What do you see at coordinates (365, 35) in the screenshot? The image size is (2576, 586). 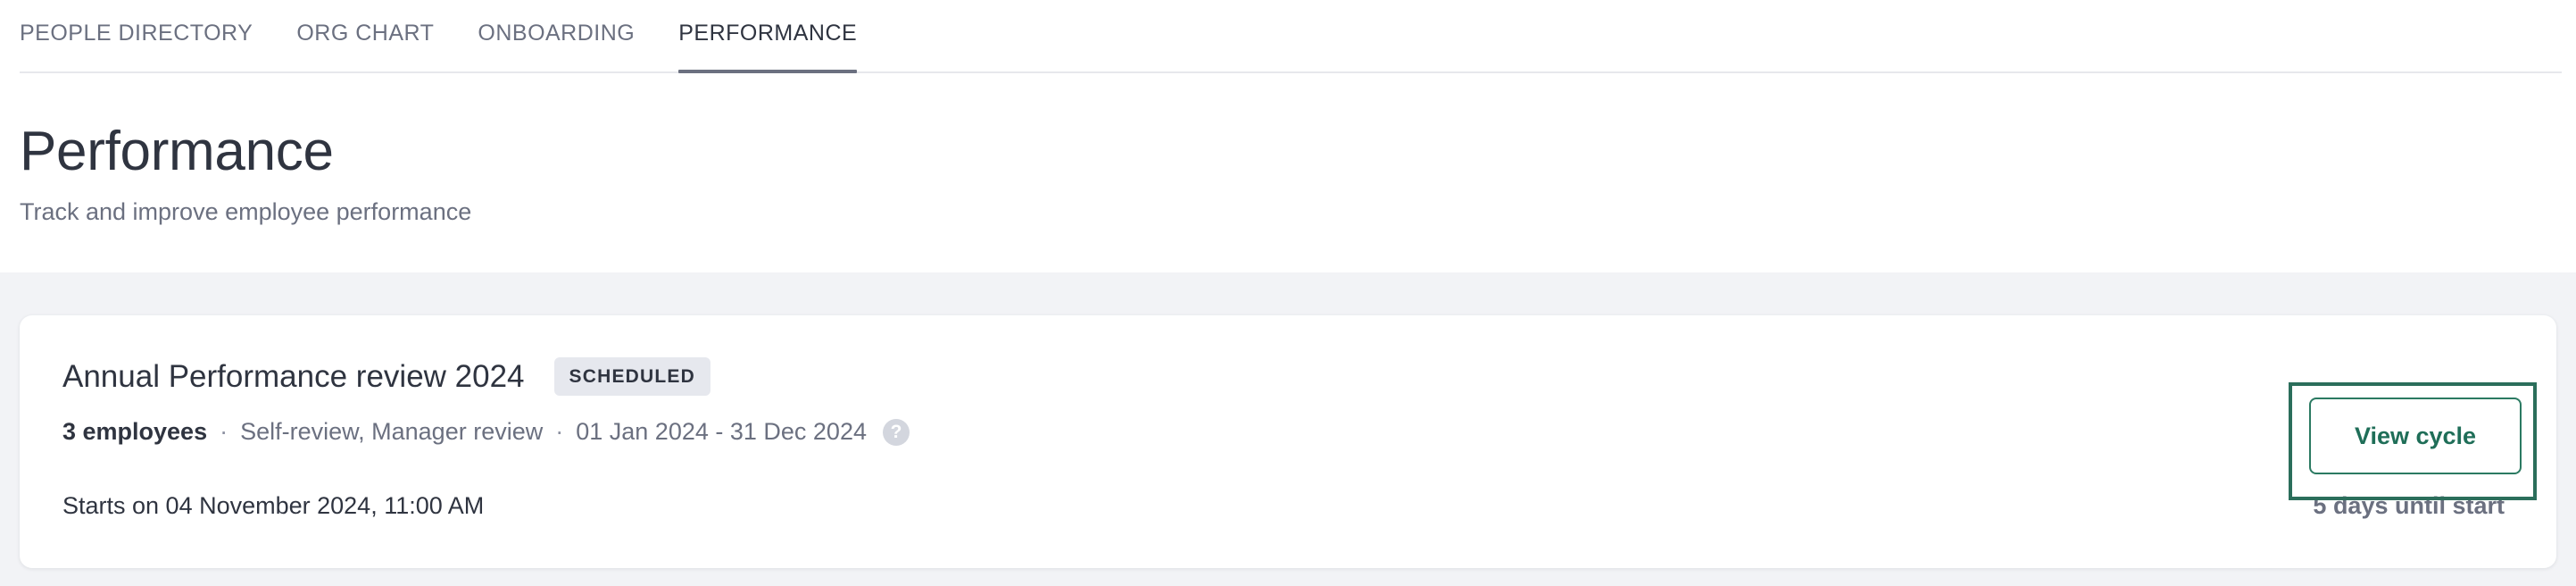 I see `tab-org-chart: ORG CHART` at bounding box center [365, 35].